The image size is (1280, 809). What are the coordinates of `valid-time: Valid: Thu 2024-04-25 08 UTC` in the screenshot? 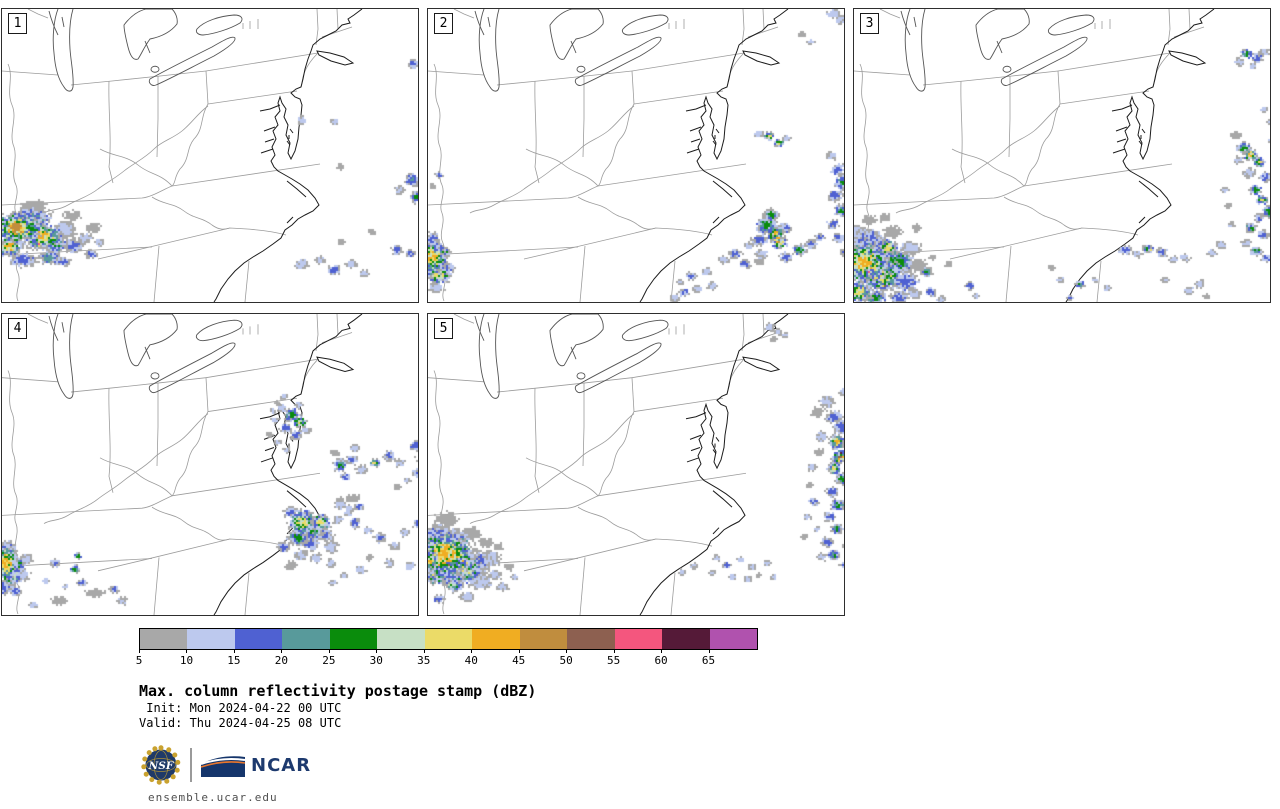 It's located at (240, 723).